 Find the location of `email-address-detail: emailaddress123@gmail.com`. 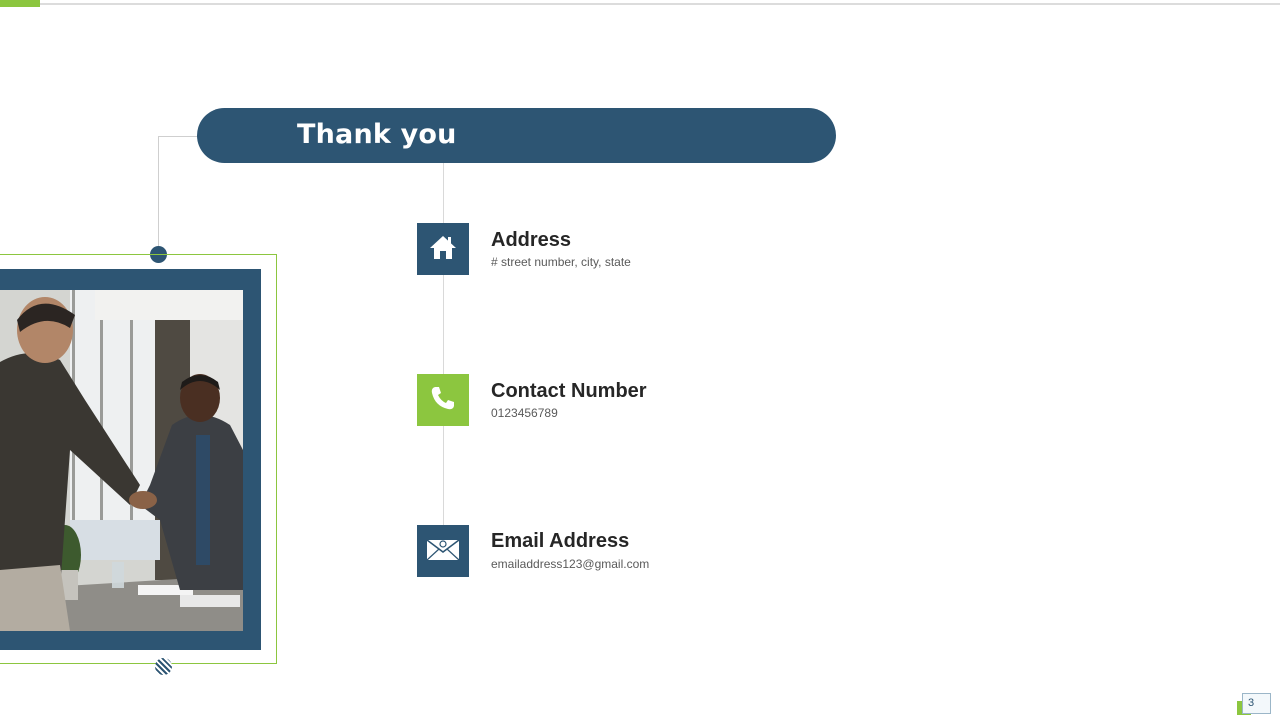

email-address-detail: emailaddress123@gmail.com is located at coordinates (570, 564).